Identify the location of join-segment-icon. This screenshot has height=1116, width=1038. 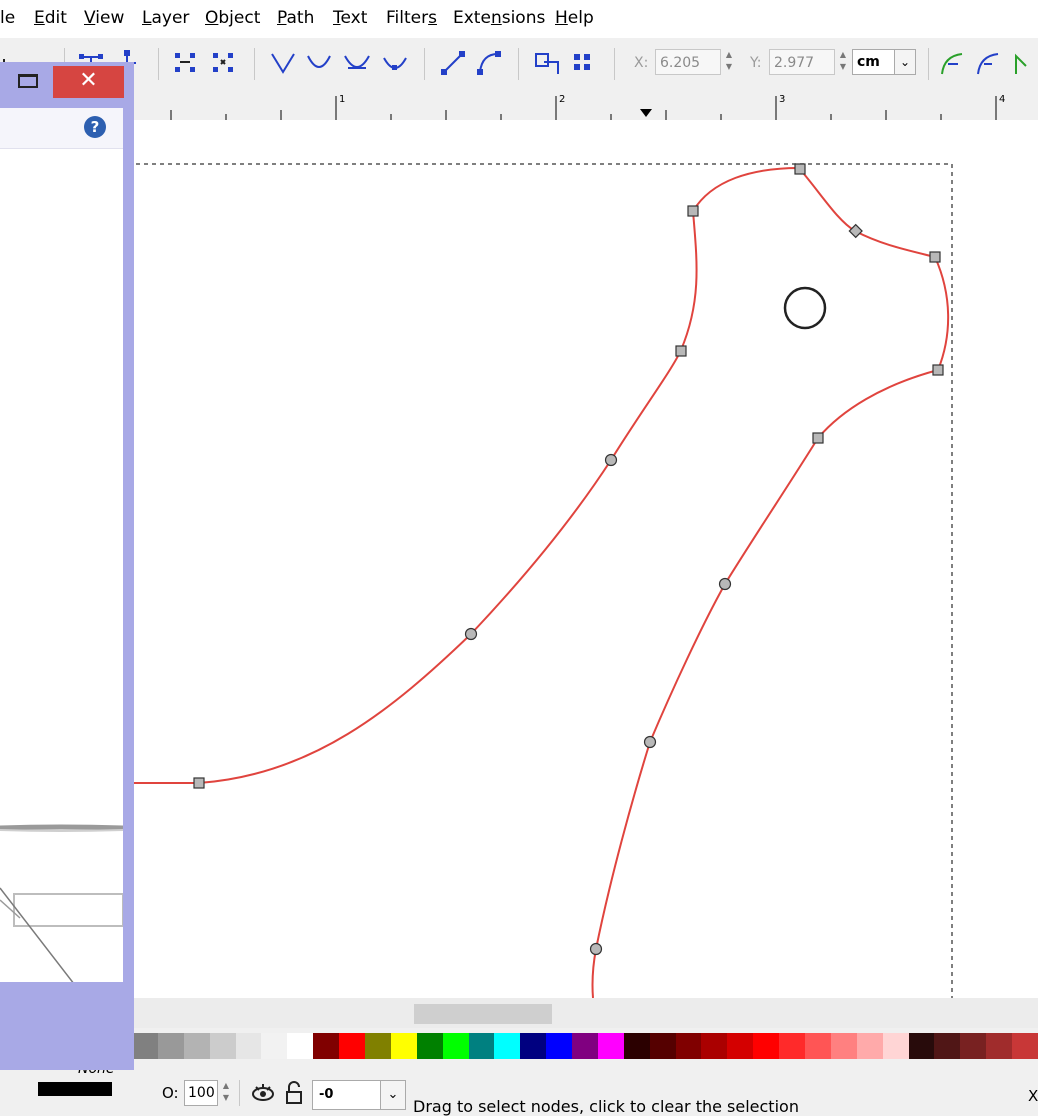
(185, 63).